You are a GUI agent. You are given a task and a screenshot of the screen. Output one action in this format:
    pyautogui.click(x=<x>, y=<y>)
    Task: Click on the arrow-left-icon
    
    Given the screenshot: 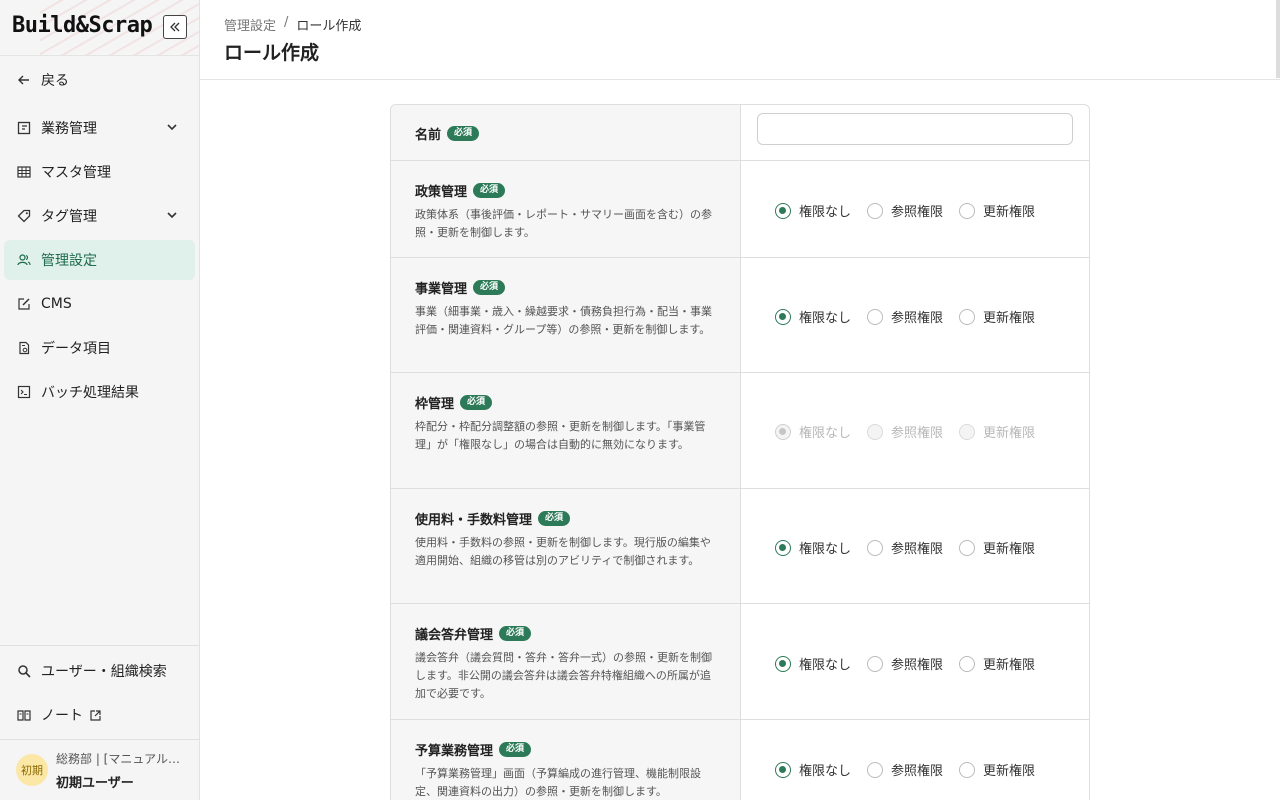 What is the action you would take?
    pyautogui.click(x=24, y=80)
    